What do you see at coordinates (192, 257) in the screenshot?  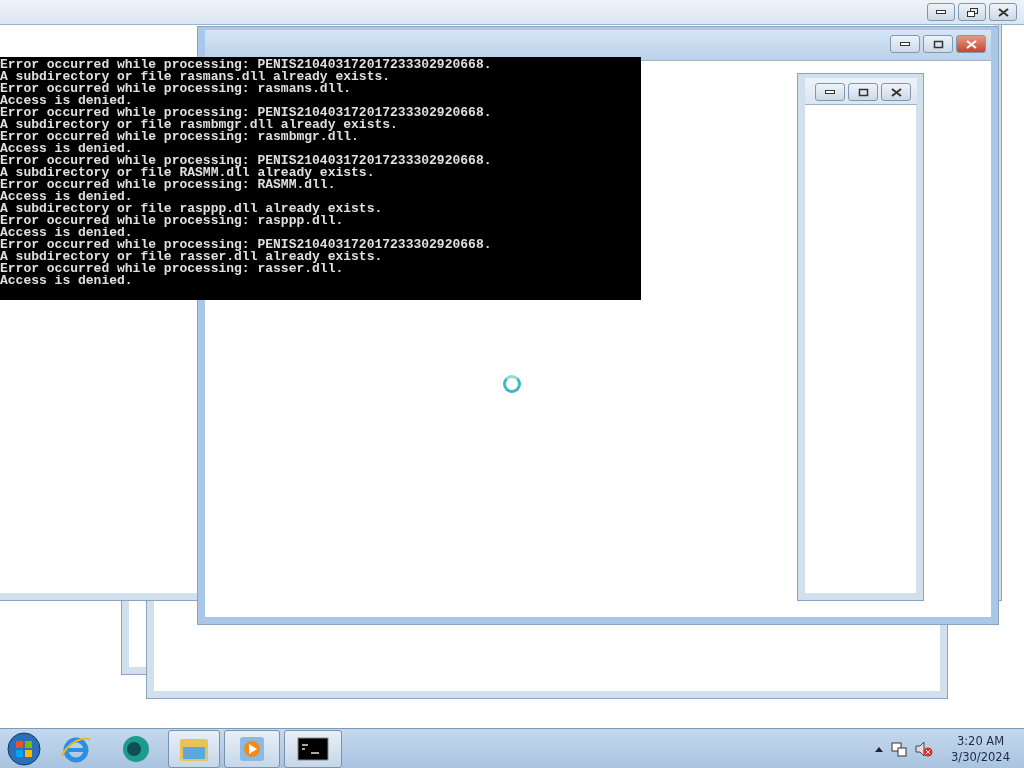 I see `console-line: A subdirectory or file rasser.dll already exists.` at bounding box center [192, 257].